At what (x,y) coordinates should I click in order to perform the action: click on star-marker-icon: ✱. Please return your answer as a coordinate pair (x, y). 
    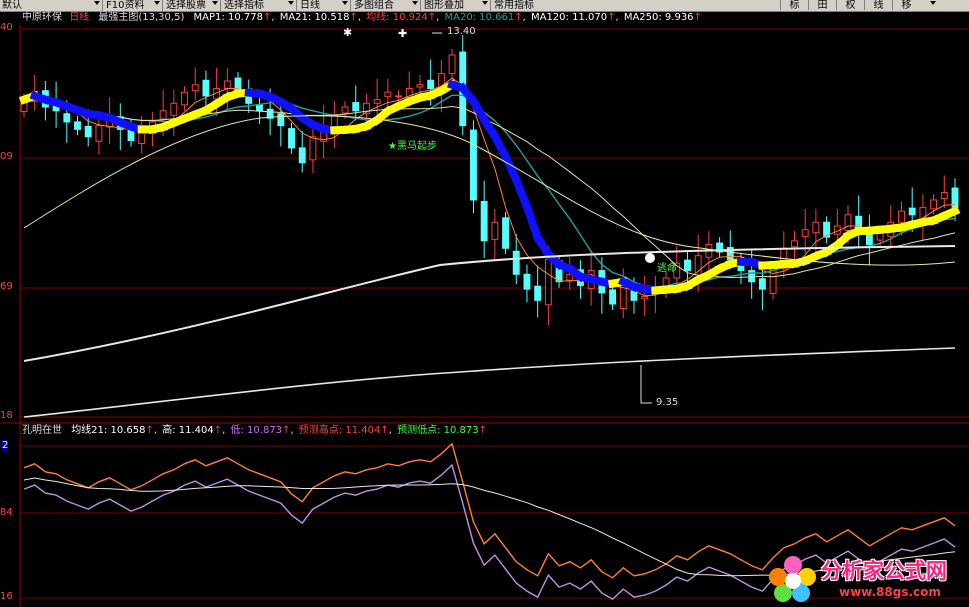
    Looking at the image, I should click on (347, 32).